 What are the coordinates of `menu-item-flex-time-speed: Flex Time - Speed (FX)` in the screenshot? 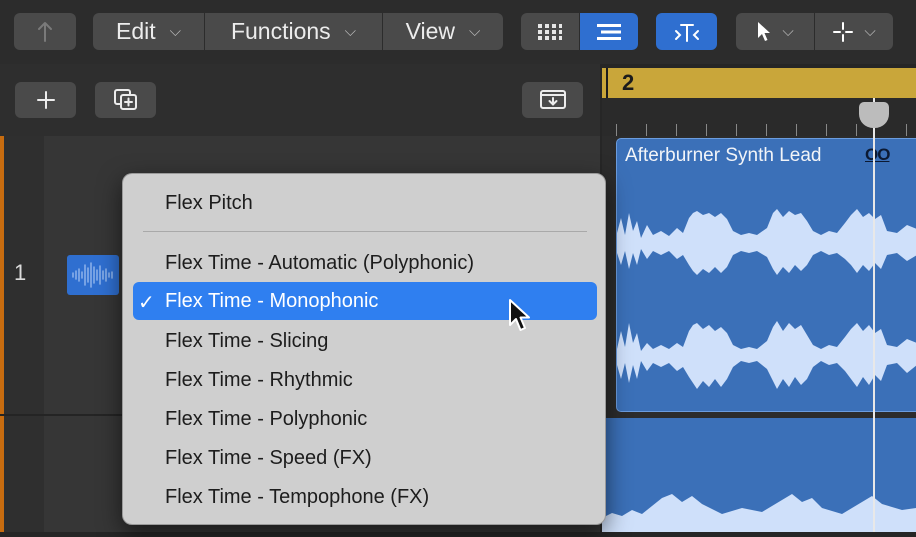 It's located at (365, 458).